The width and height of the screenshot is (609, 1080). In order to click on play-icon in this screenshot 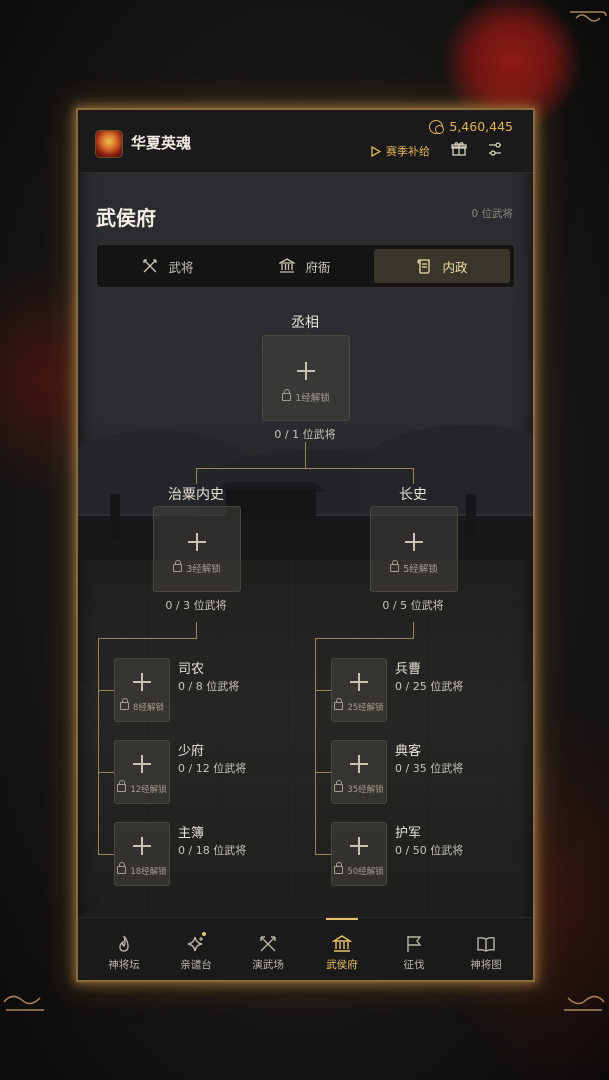, I will do `click(376, 151)`.